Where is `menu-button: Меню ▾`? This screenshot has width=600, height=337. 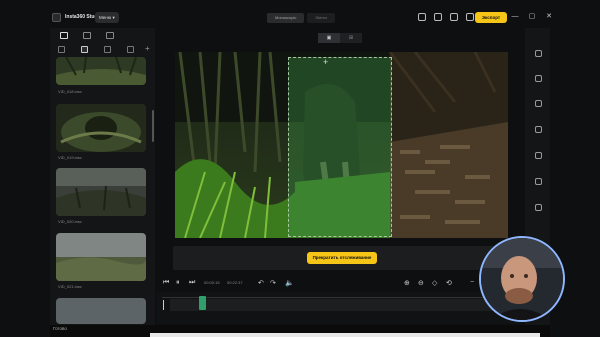 menu-button: Меню ▾ is located at coordinates (107, 17).